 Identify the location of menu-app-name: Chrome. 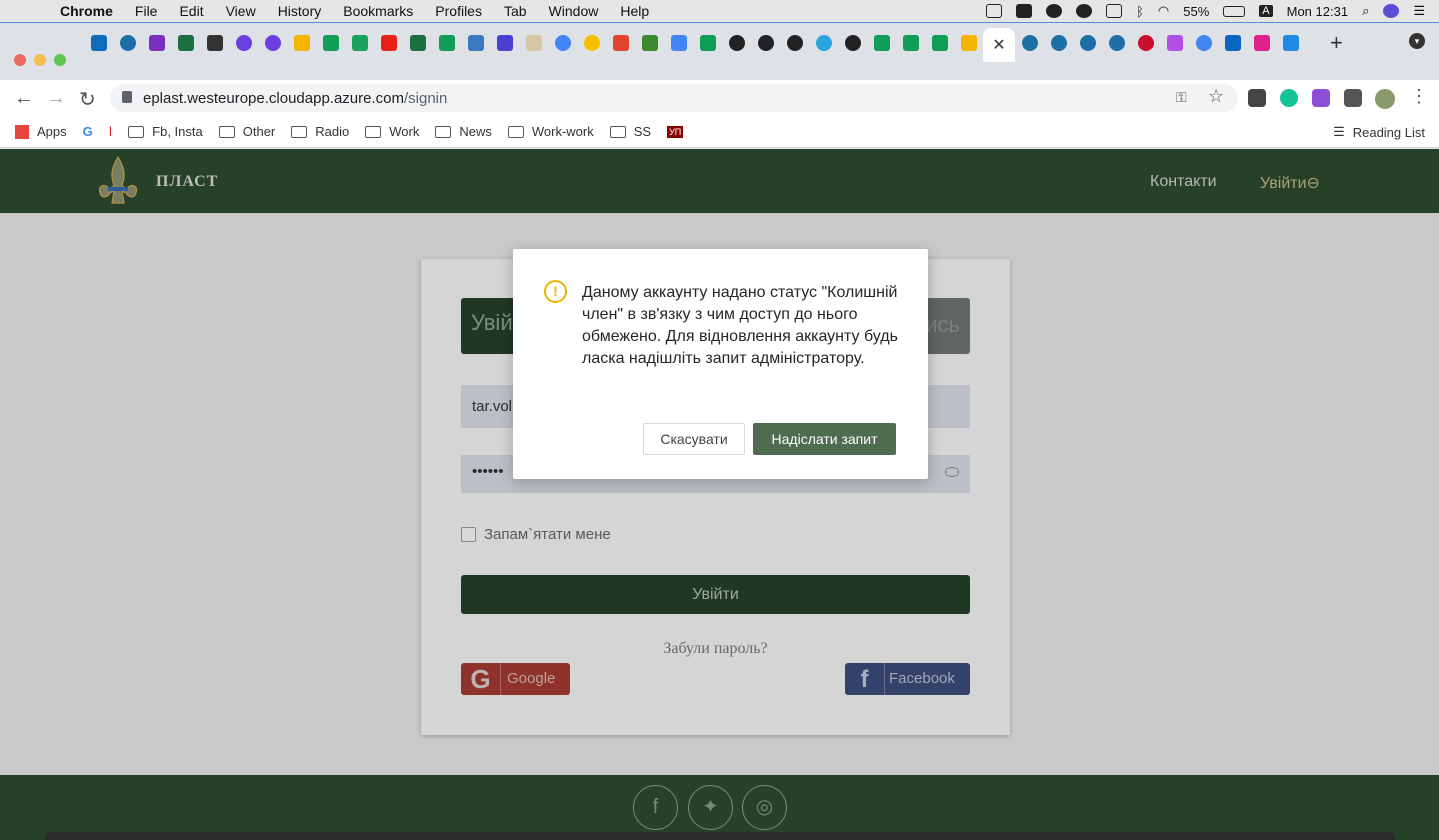
(86, 11).